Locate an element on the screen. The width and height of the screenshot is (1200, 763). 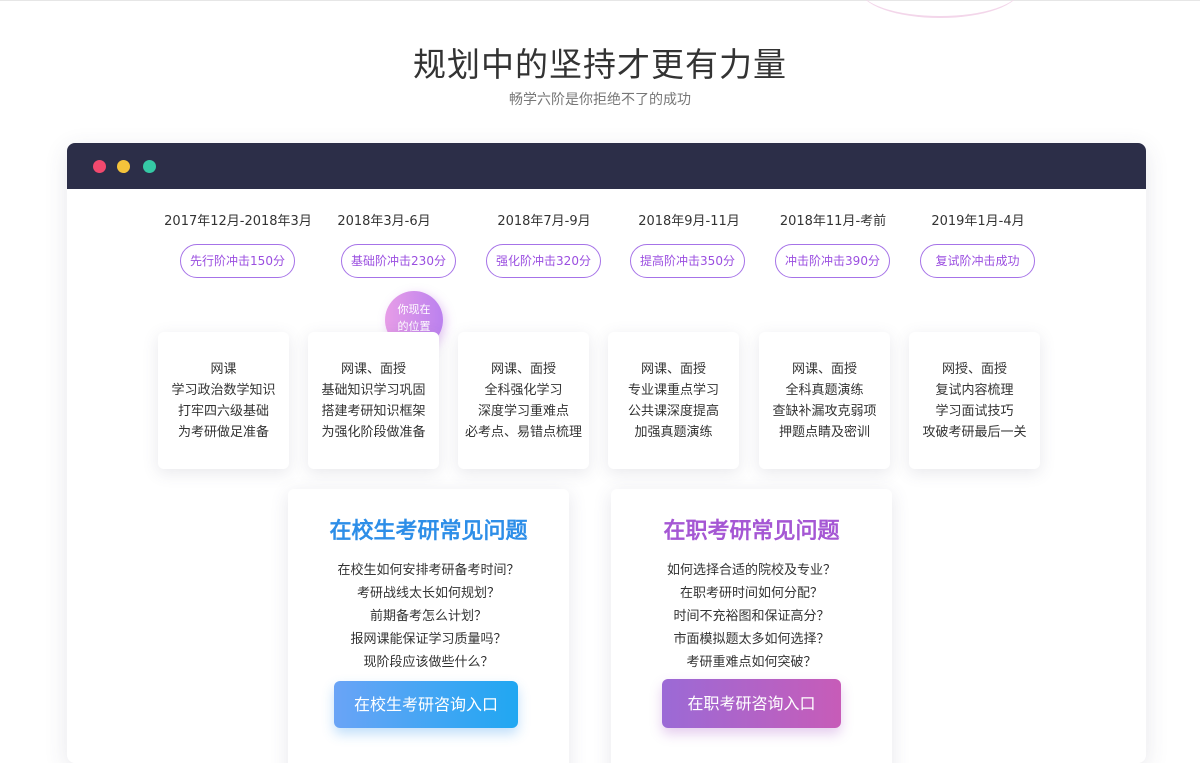
stage-card-1: 网课 学习政治数学知识 打牢四六级基础 为考研做足准备 is located at coordinates (223, 400).